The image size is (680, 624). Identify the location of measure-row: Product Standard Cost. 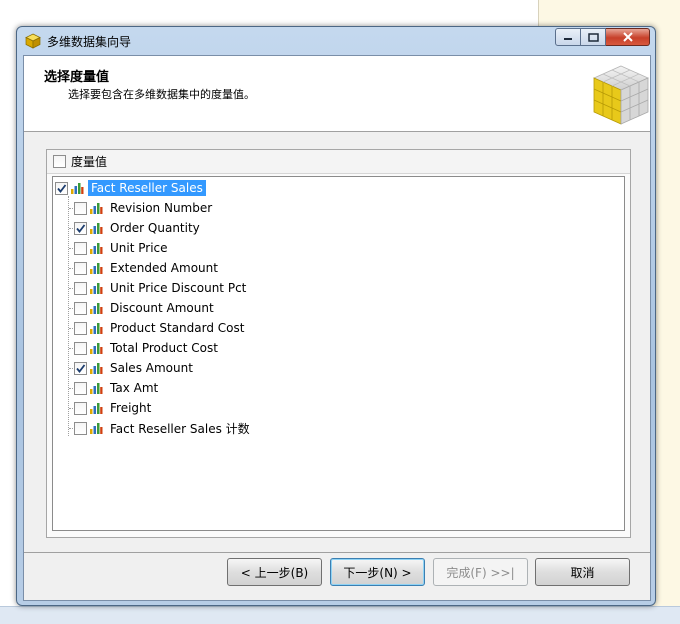
(160, 328).